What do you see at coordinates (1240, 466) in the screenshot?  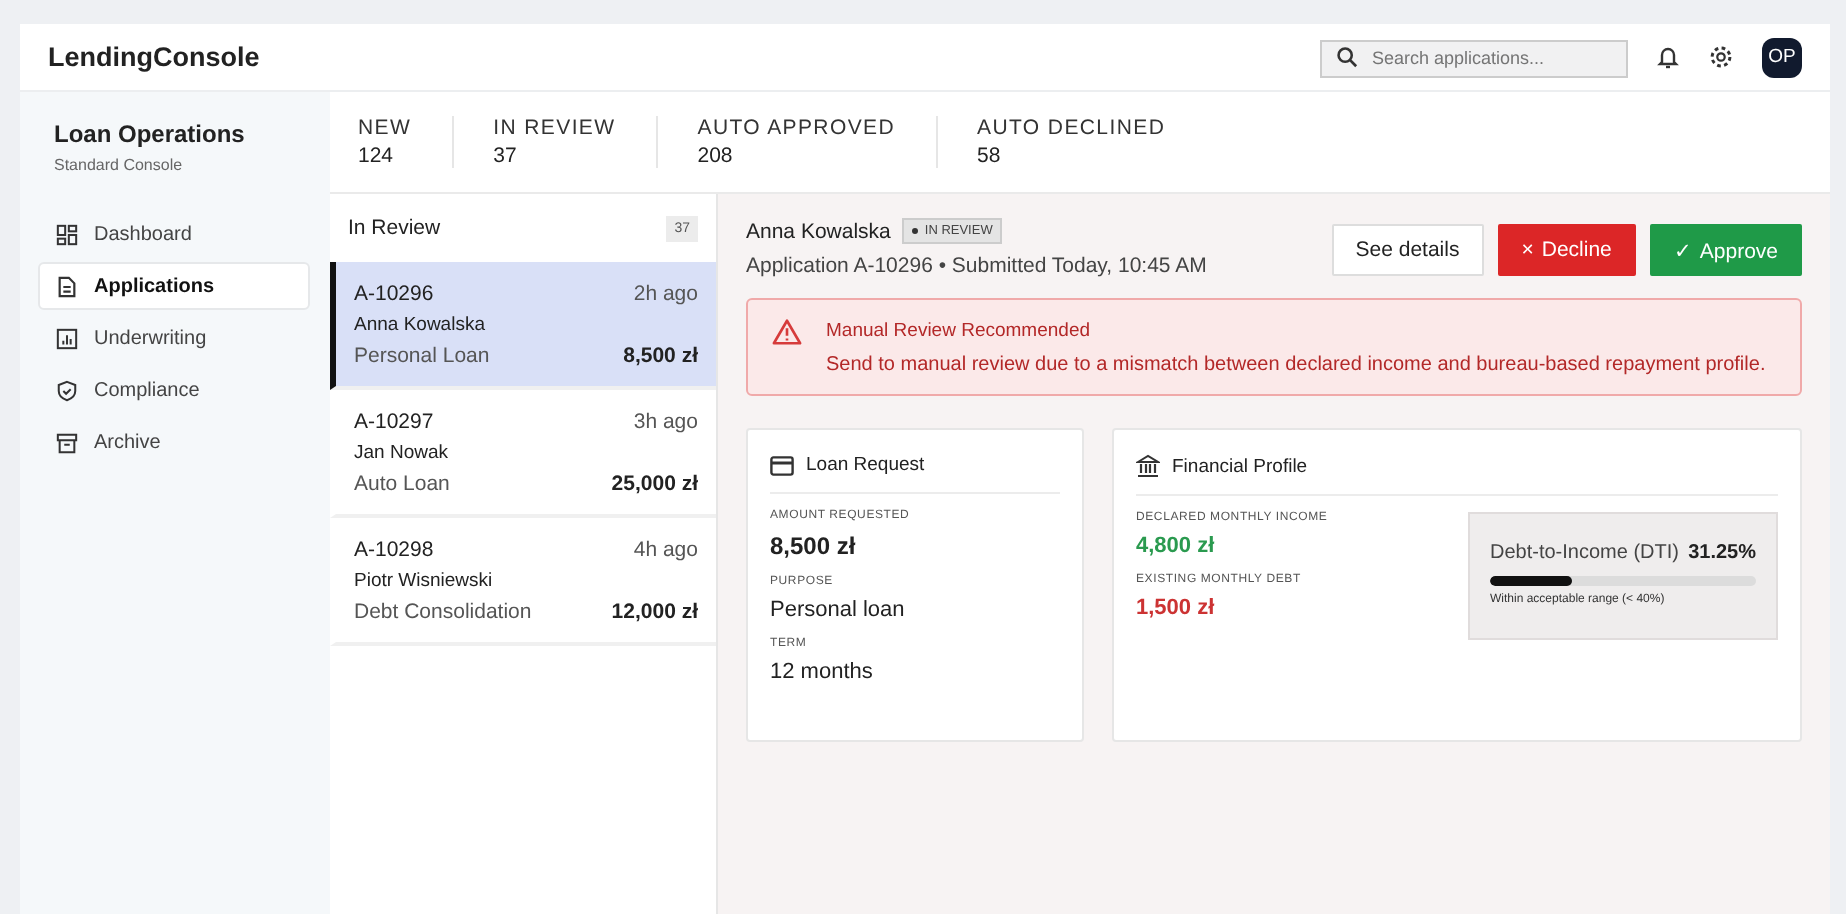 I see `card-title: Financial Profile` at bounding box center [1240, 466].